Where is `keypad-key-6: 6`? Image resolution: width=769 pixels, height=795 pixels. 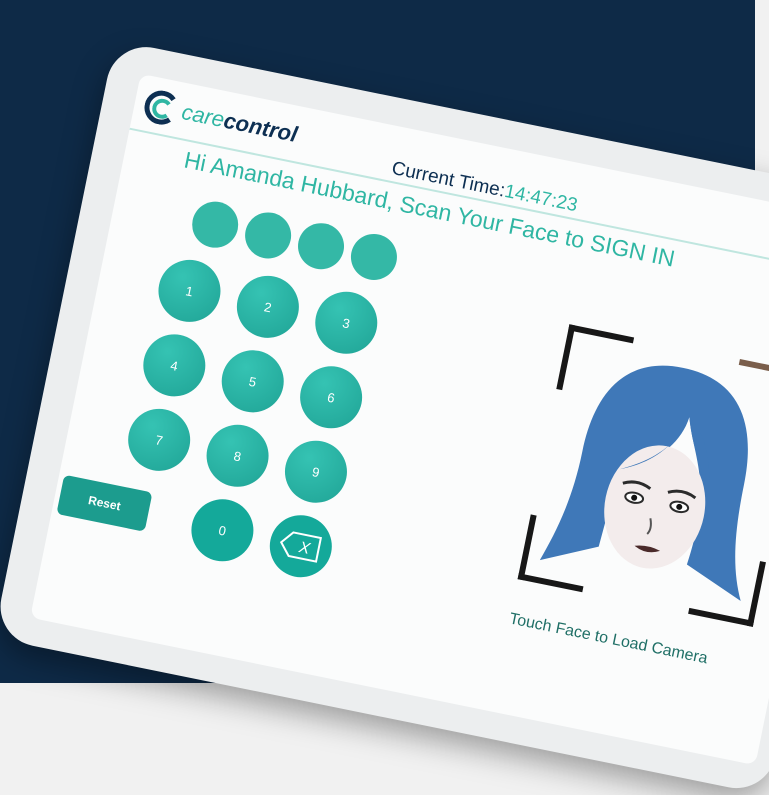 keypad-key-6: 6 is located at coordinates (331, 397).